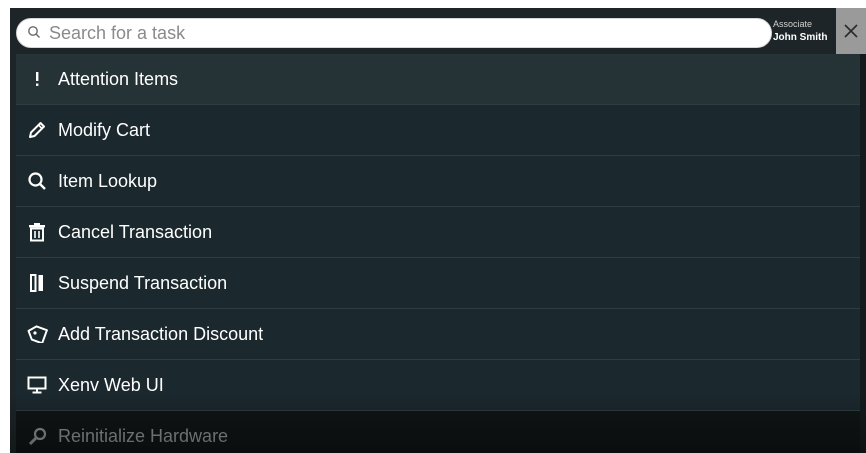 Image resolution: width=866 pixels, height=453 pixels. I want to click on scroll-edge, so click(863, 253).